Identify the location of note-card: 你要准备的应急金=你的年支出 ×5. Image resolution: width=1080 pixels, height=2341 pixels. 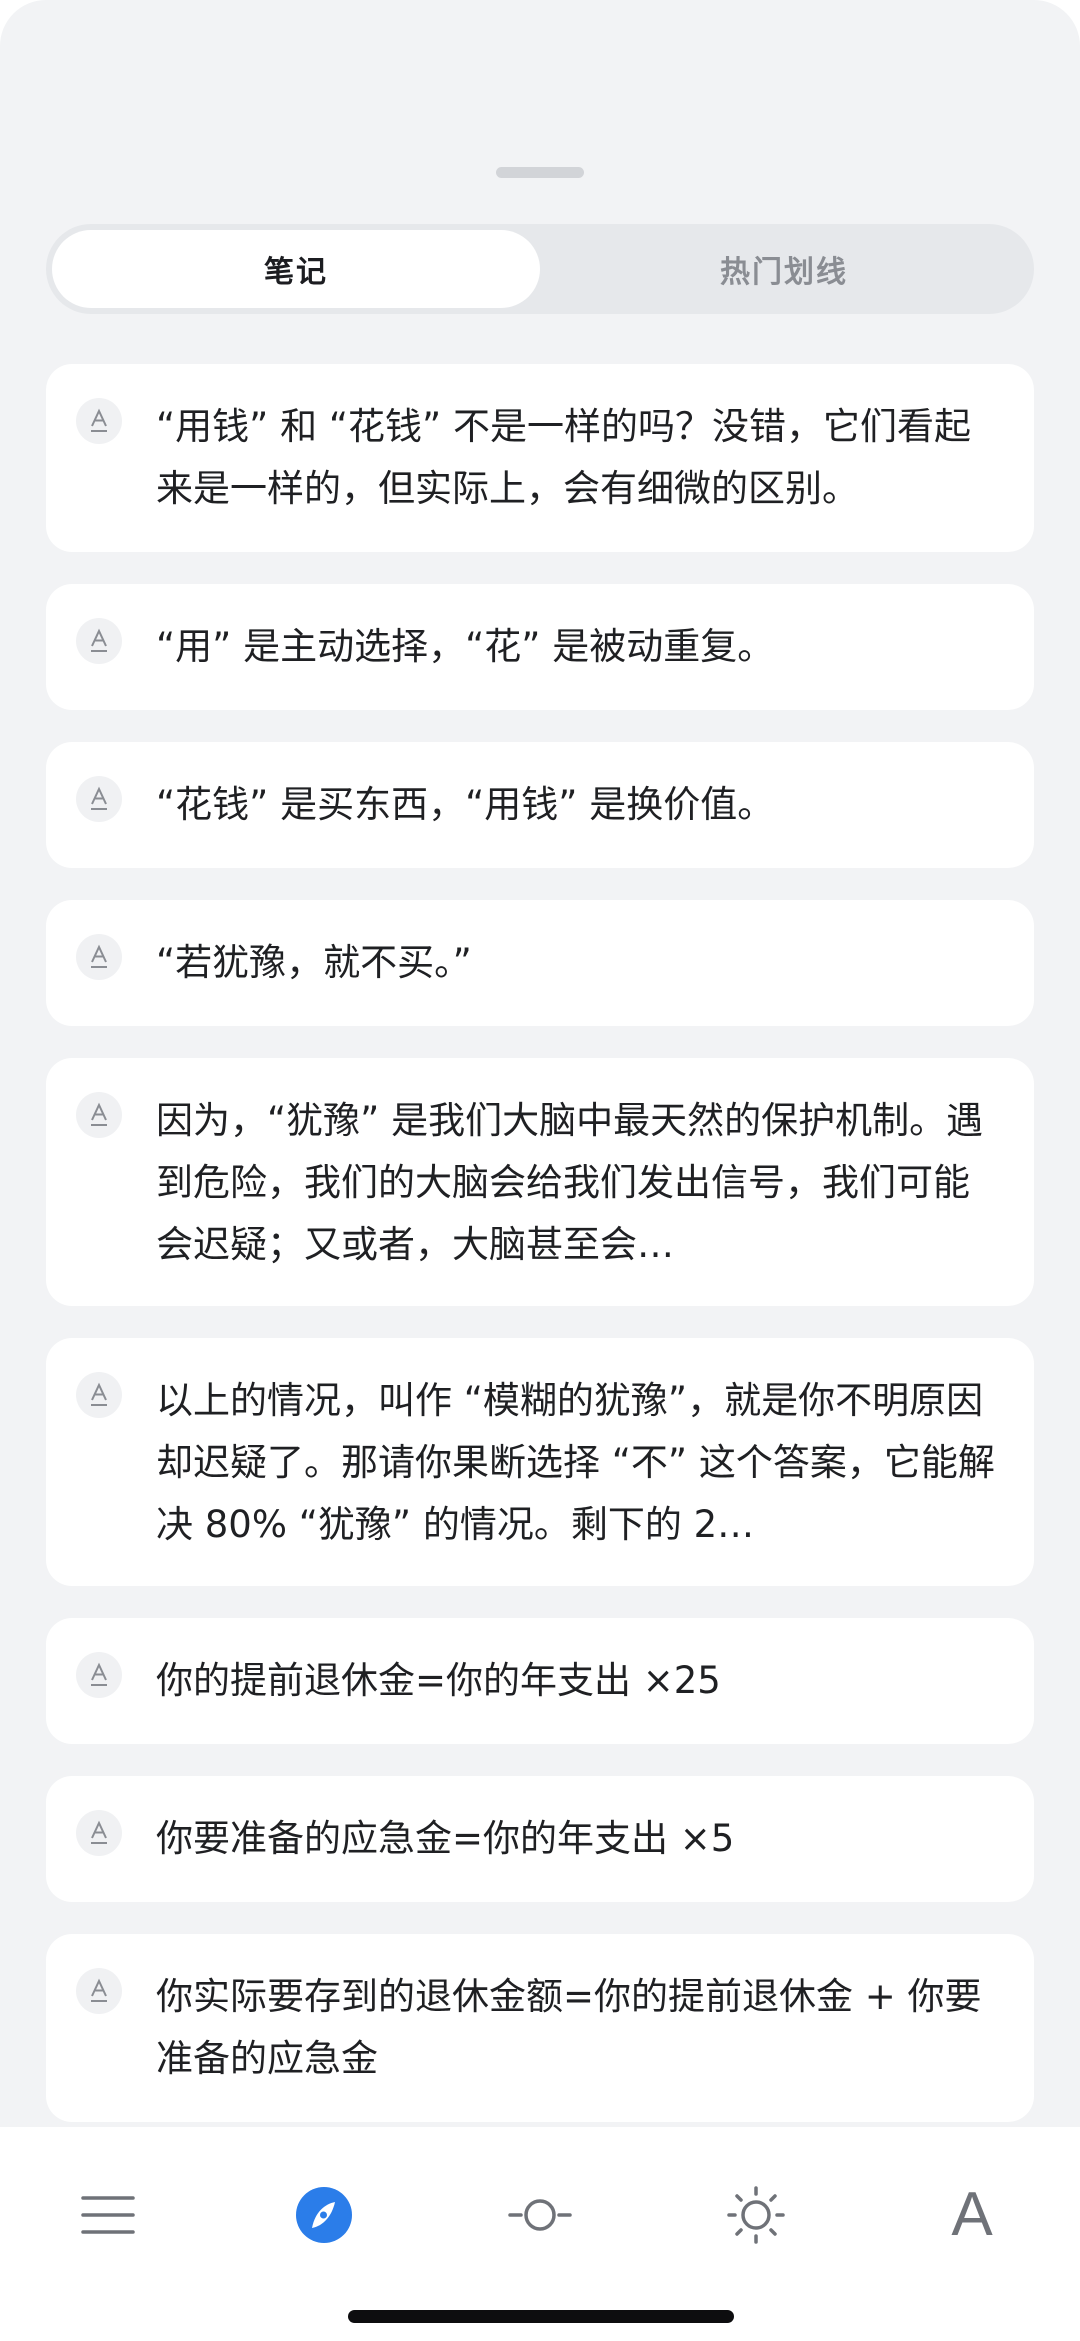
(540, 1839).